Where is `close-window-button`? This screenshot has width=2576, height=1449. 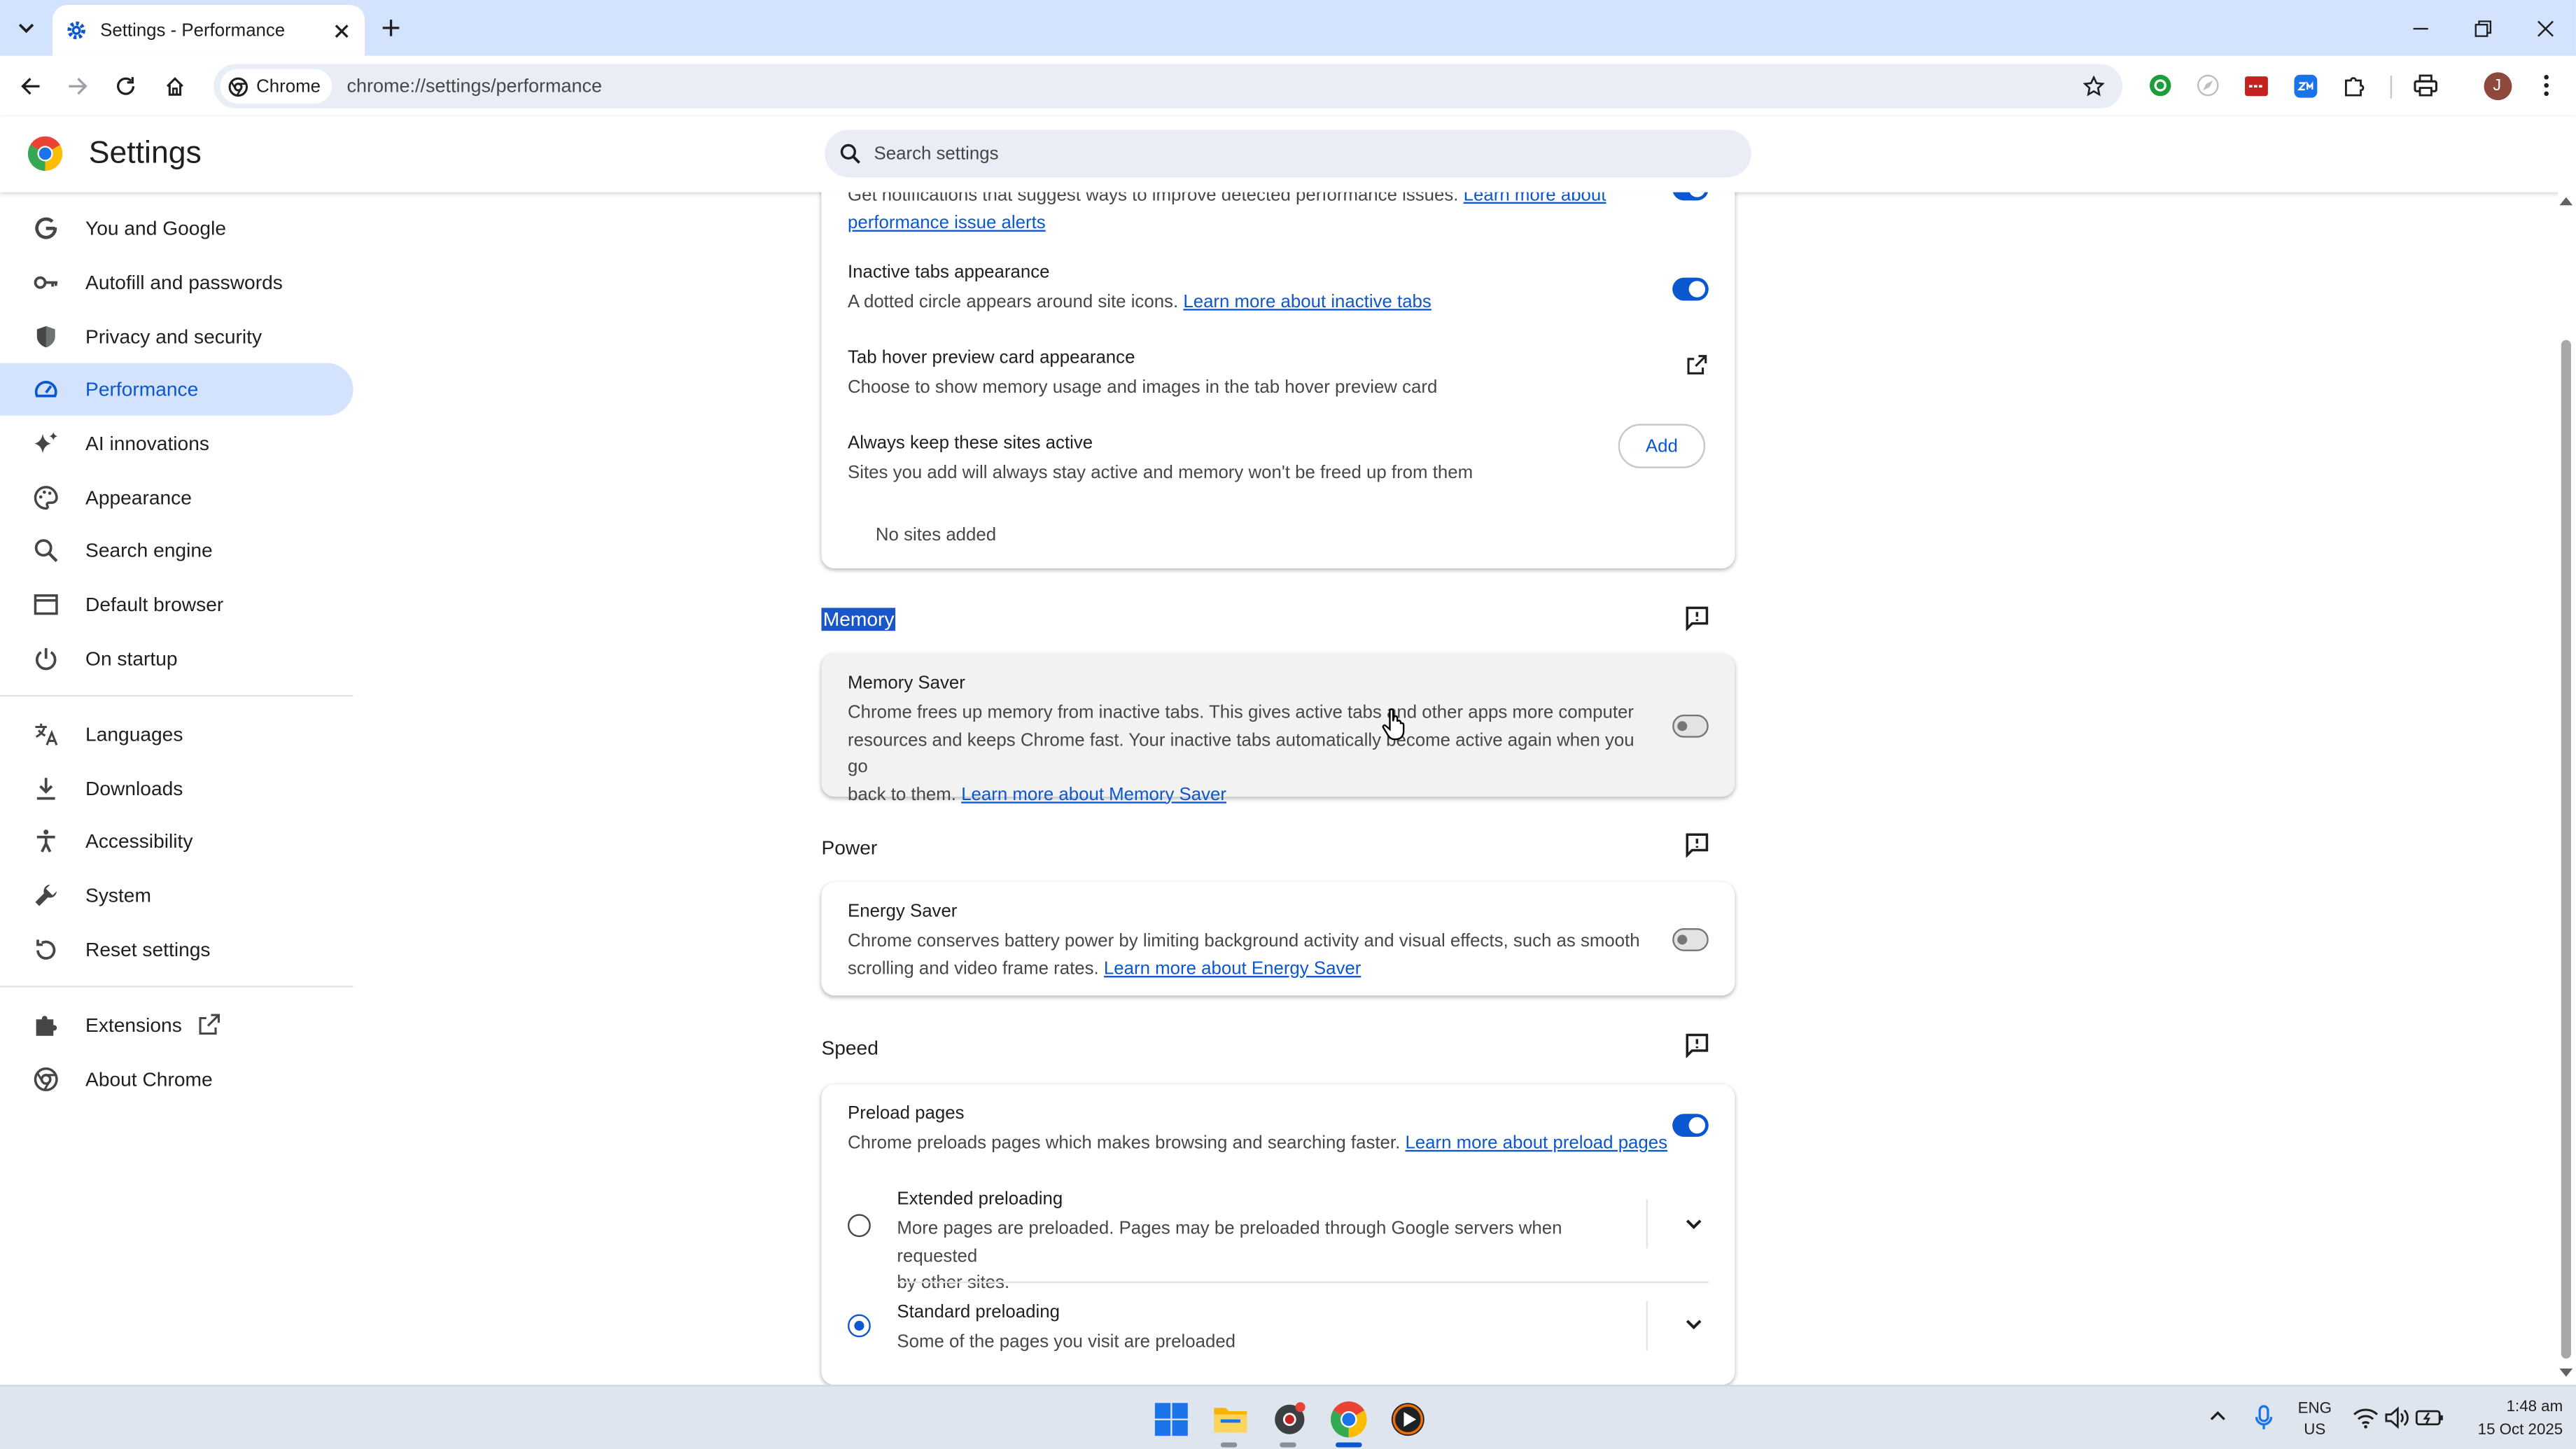 close-window-button is located at coordinates (2545, 28).